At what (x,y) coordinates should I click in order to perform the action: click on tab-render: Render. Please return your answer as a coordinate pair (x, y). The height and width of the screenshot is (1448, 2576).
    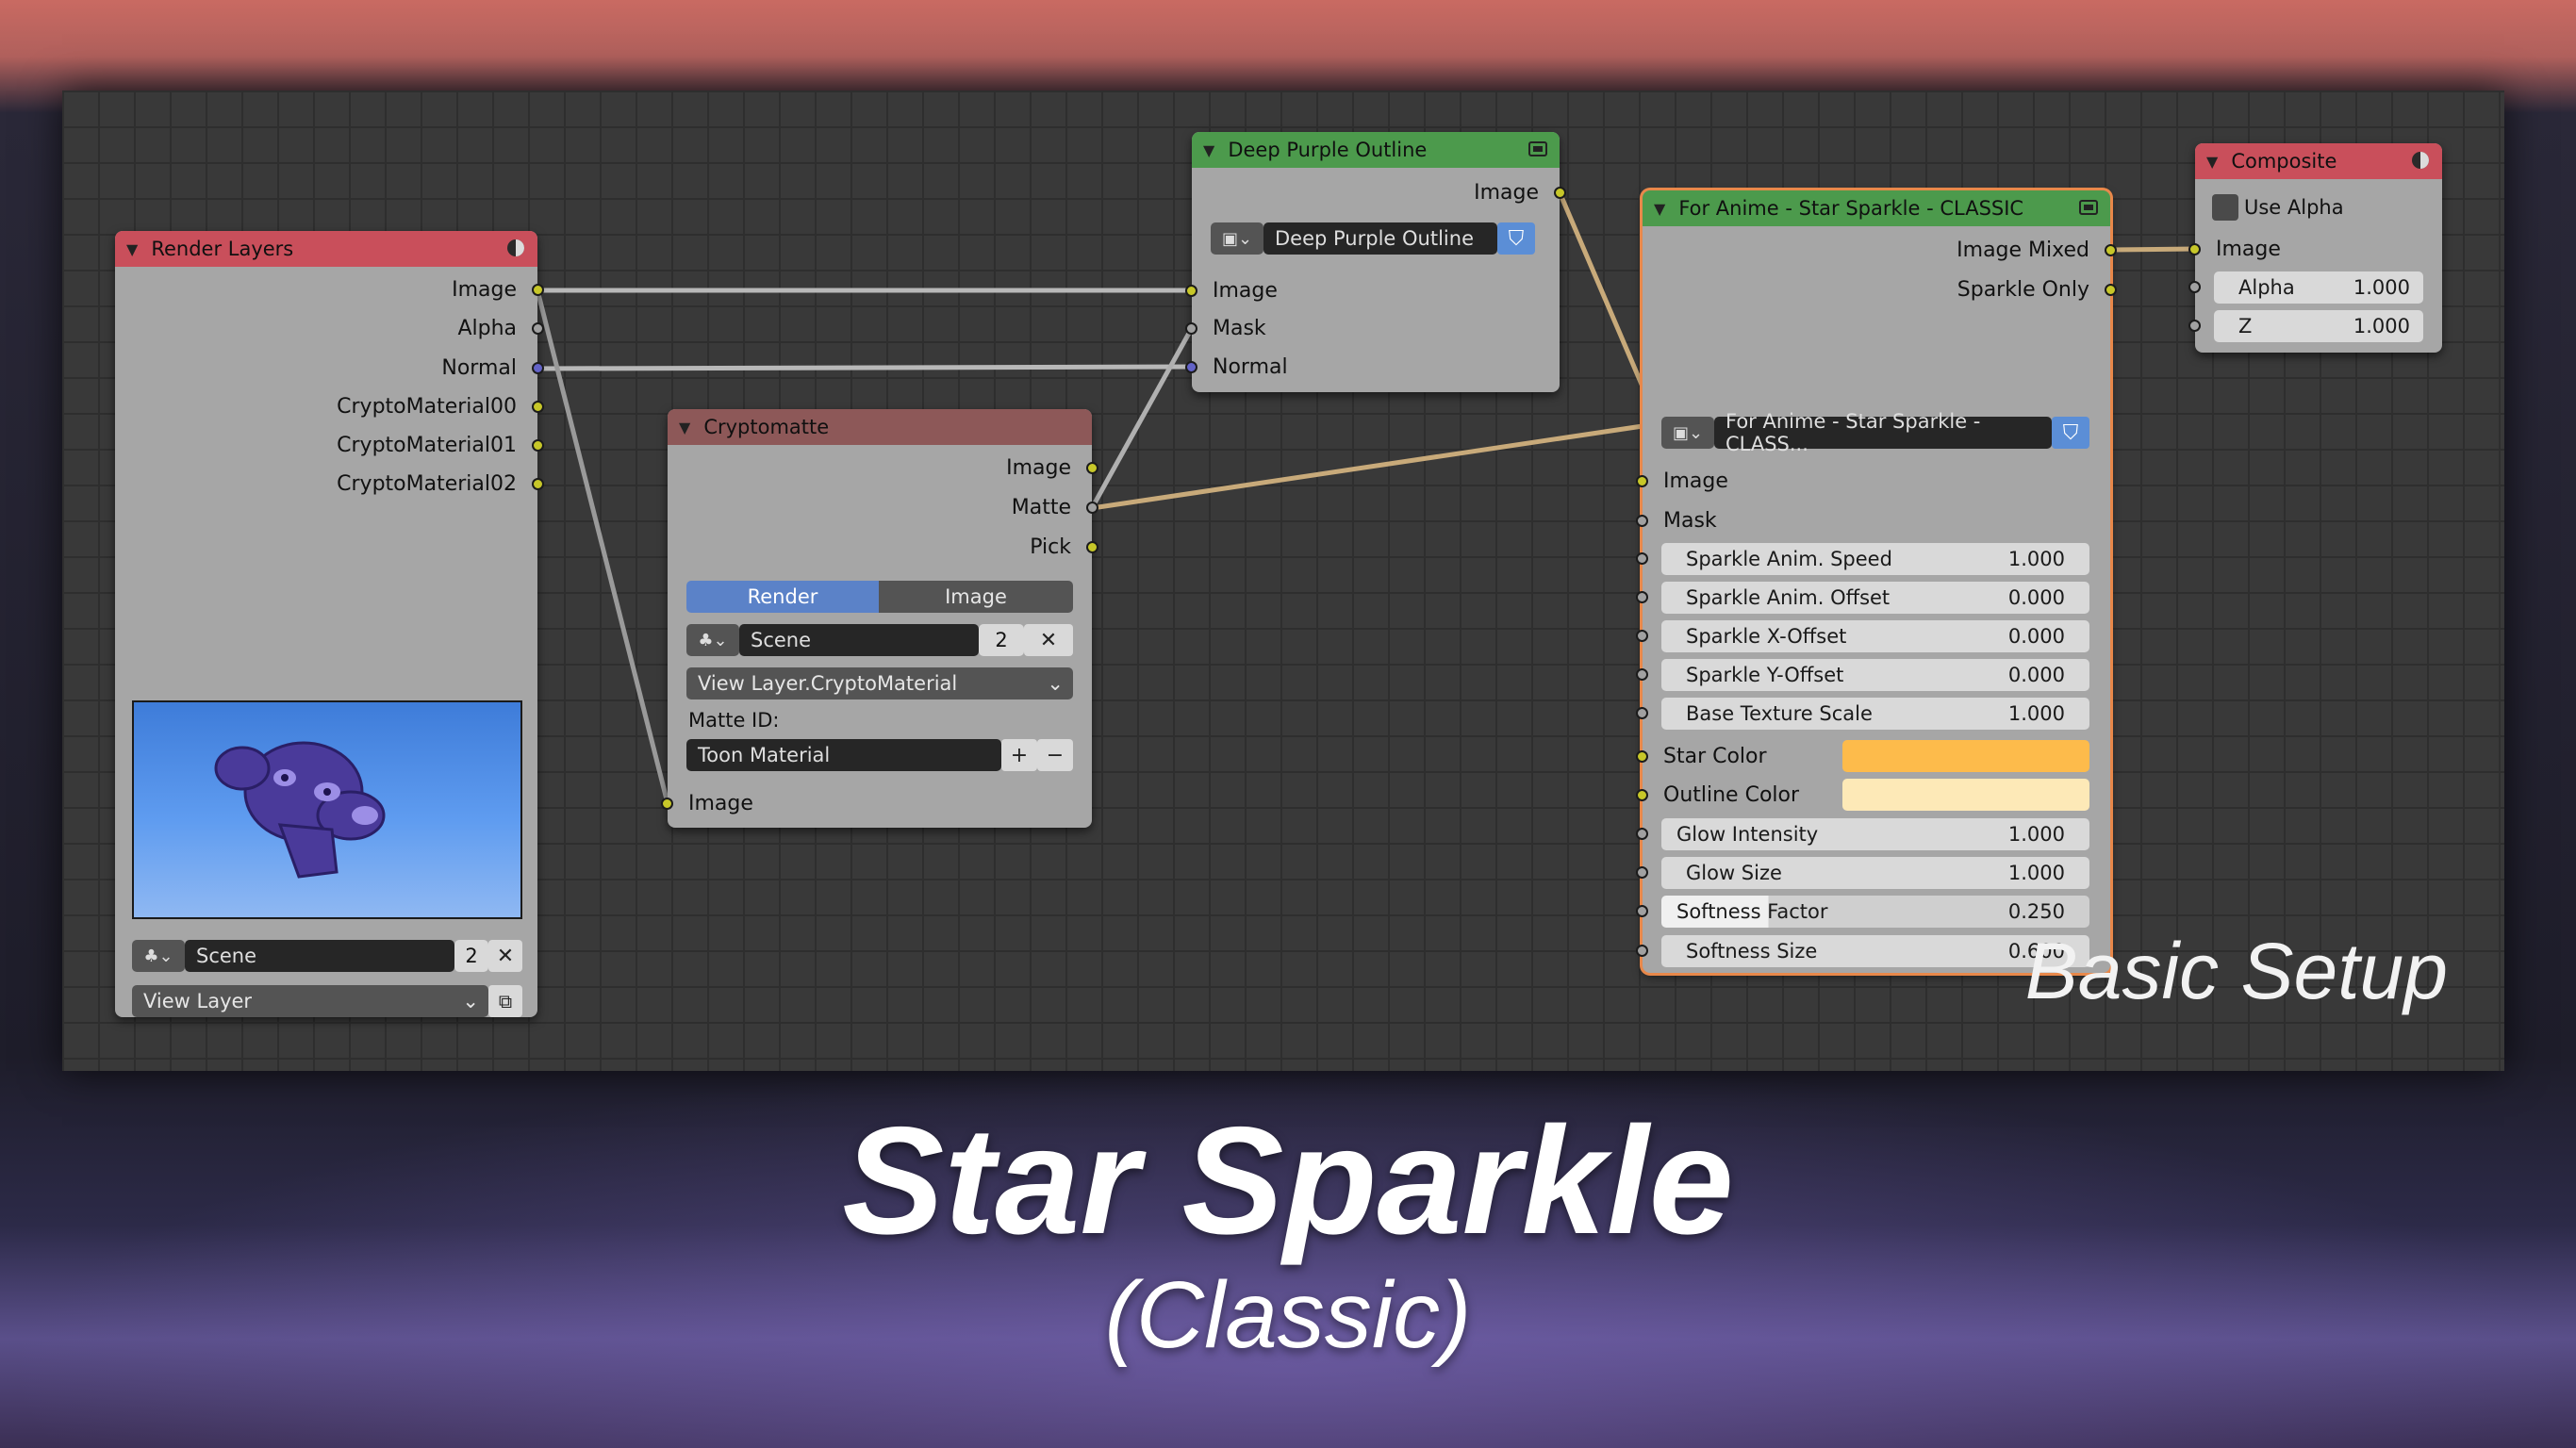
    Looking at the image, I should click on (782, 597).